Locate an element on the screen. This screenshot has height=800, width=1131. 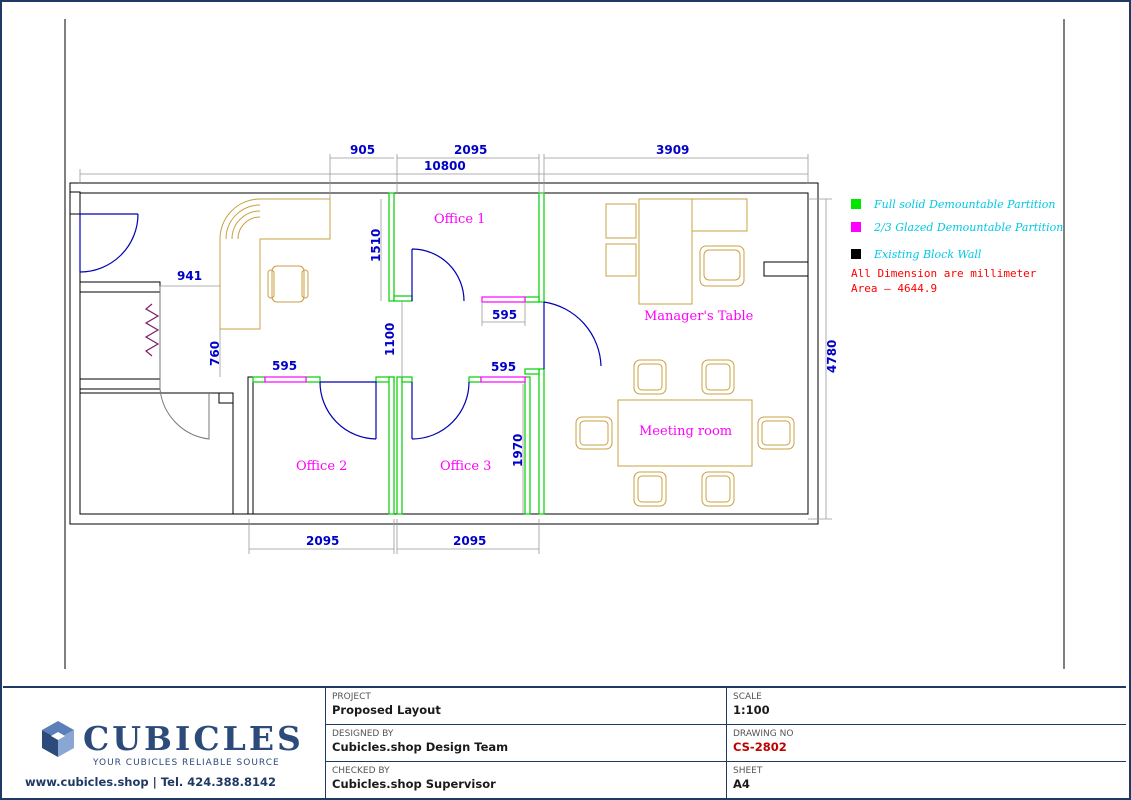
dim-1970: 1970 is located at coordinates (518, 450).